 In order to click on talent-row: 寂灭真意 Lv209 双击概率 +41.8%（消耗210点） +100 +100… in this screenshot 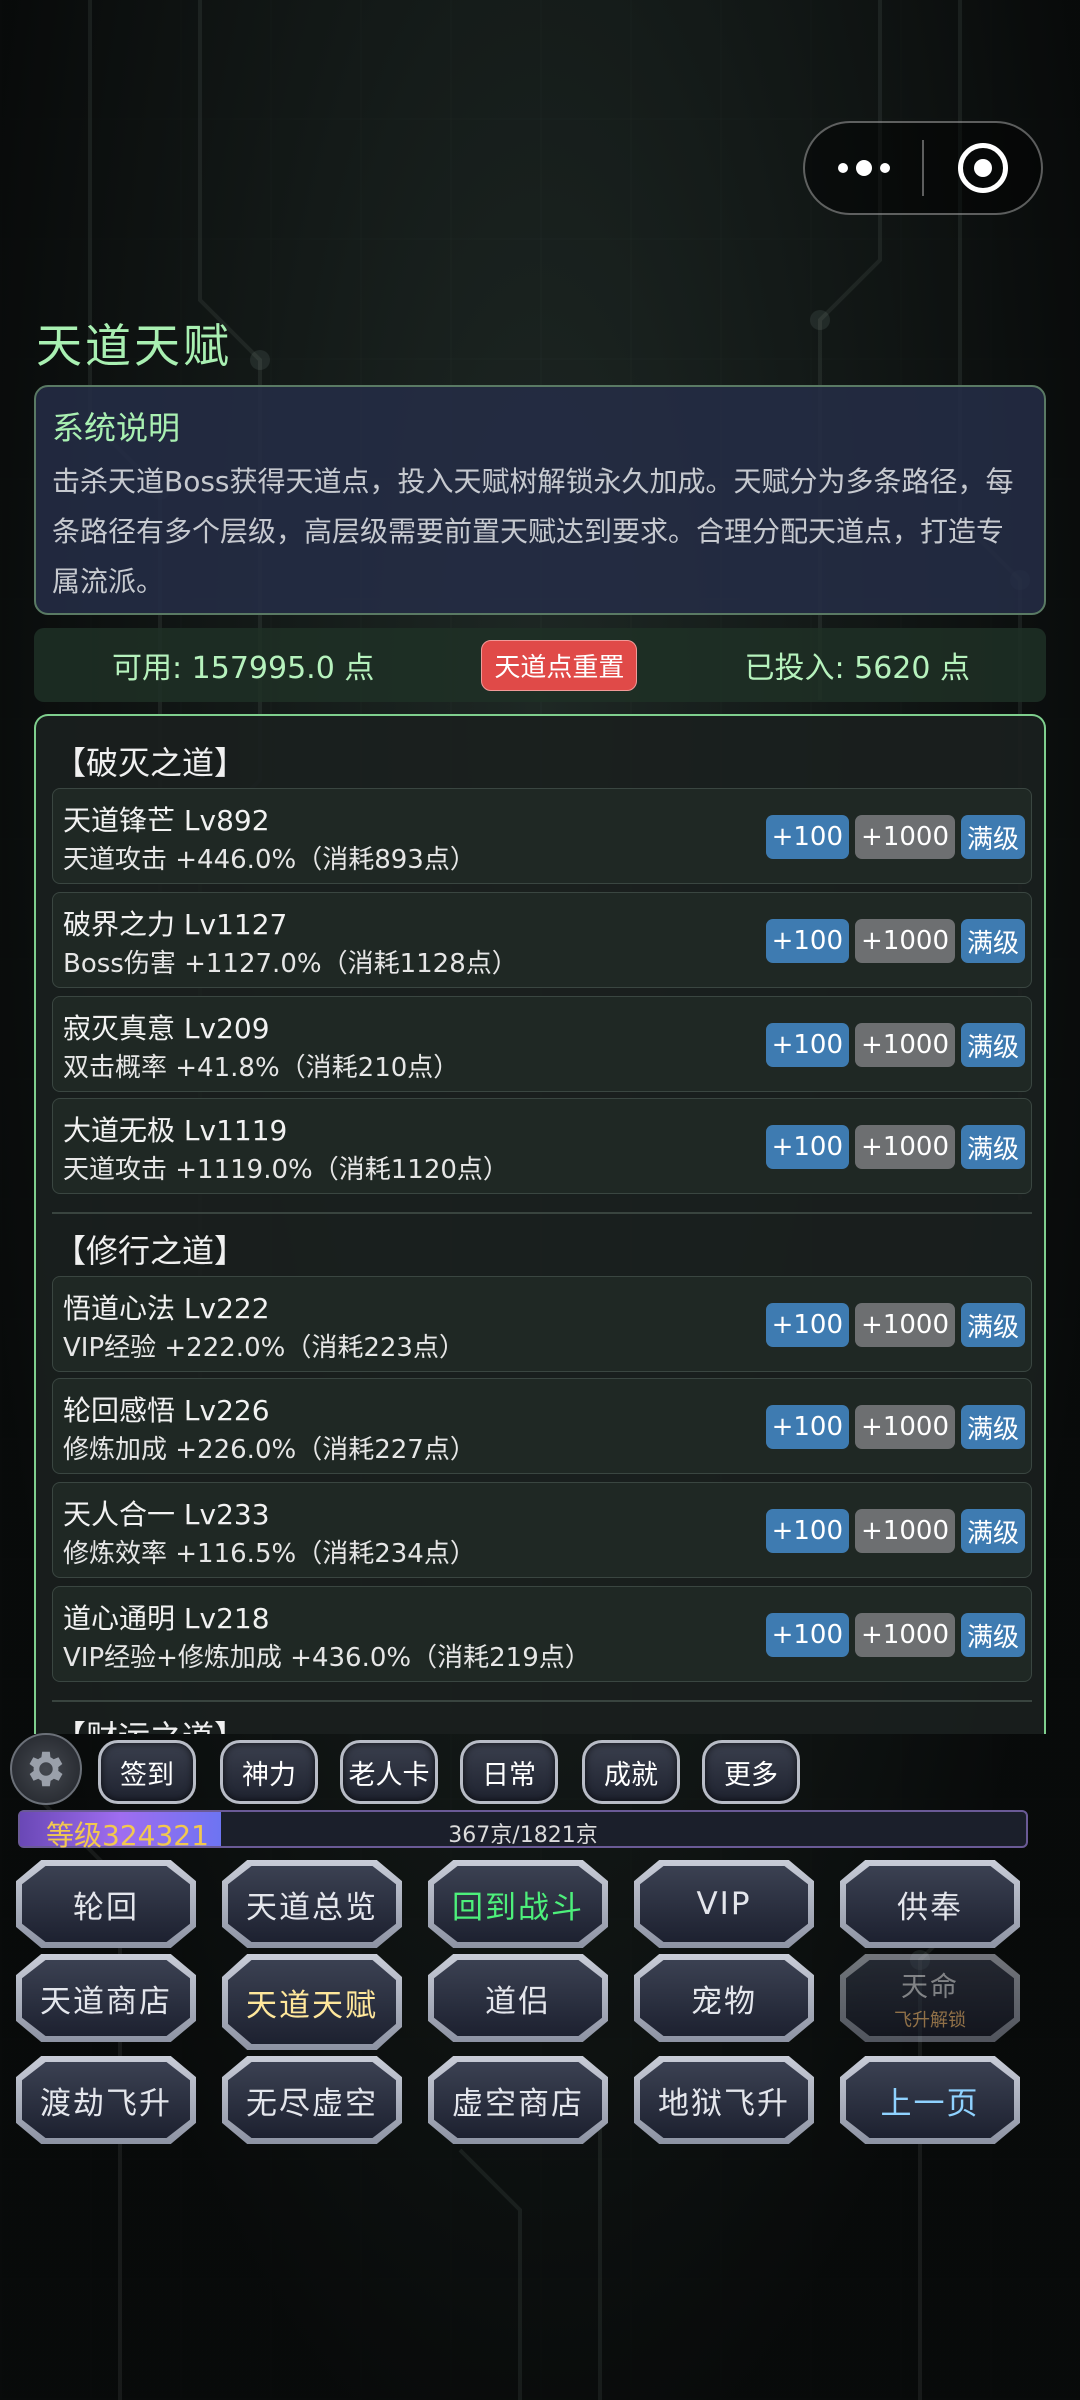, I will do `click(542, 1044)`.